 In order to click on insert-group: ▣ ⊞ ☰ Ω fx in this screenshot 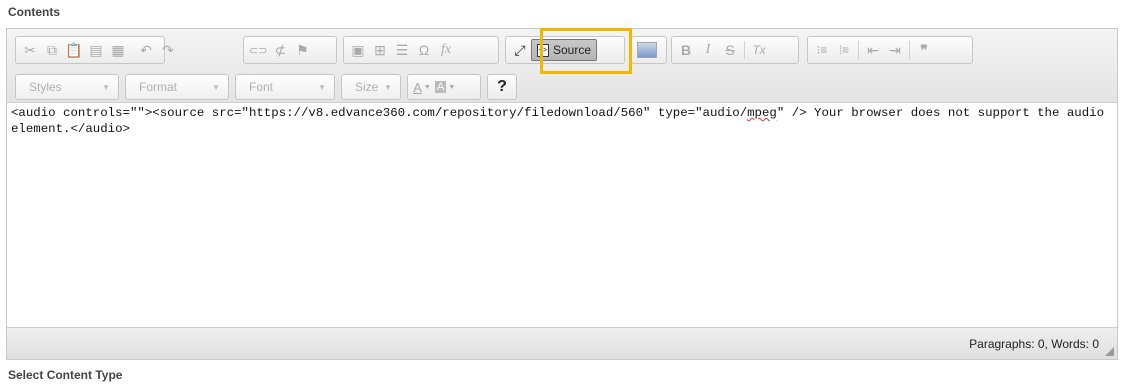, I will do `click(421, 50)`.